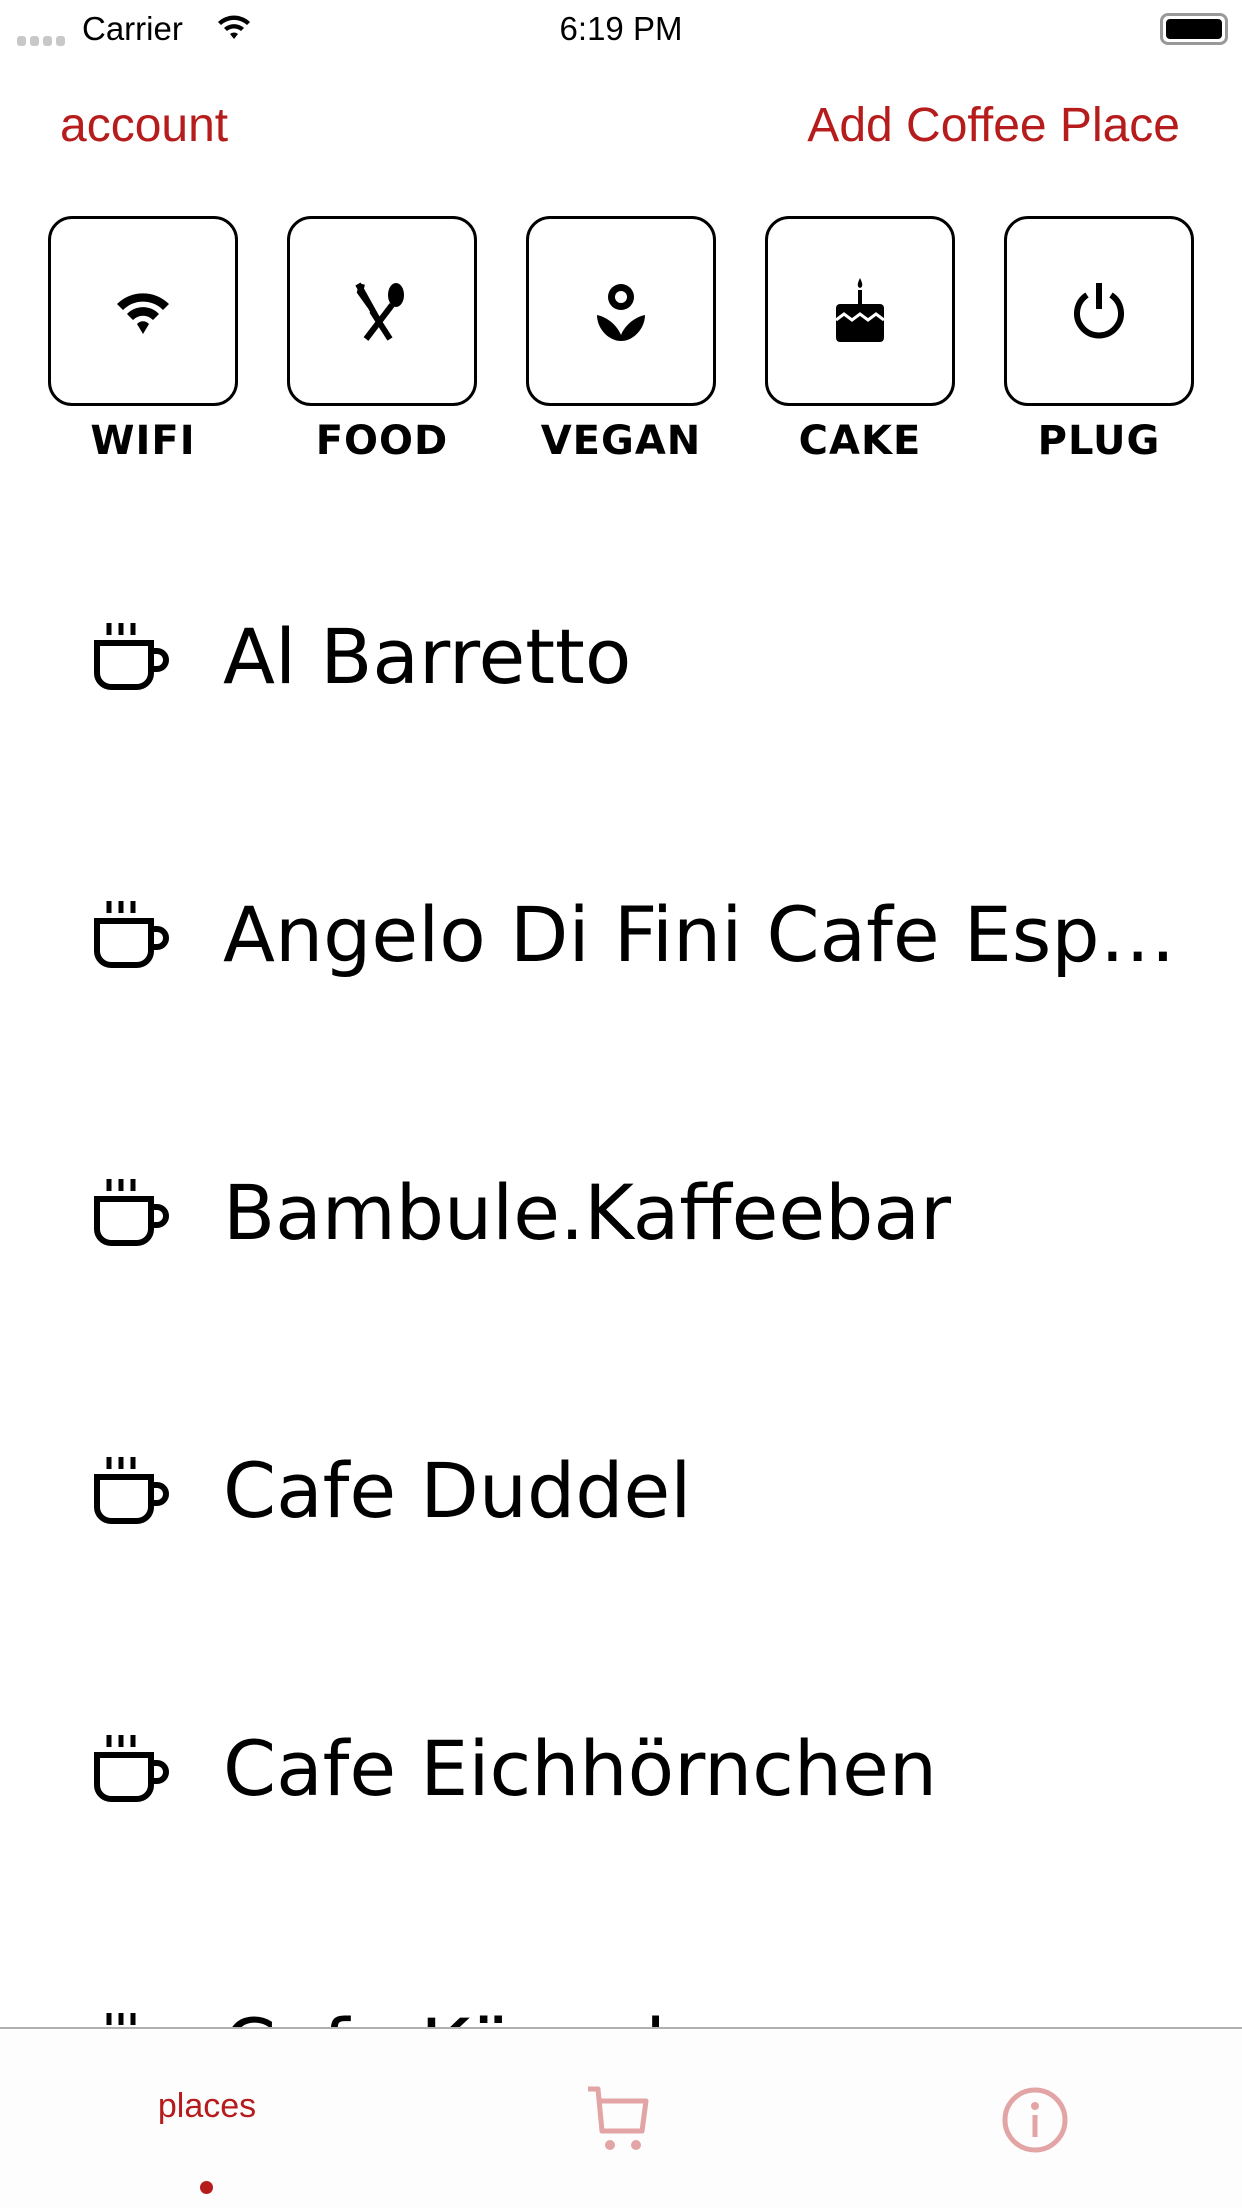 The image size is (1242, 2210). What do you see at coordinates (1099, 441) in the screenshot?
I see `filter-label: PLUG` at bounding box center [1099, 441].